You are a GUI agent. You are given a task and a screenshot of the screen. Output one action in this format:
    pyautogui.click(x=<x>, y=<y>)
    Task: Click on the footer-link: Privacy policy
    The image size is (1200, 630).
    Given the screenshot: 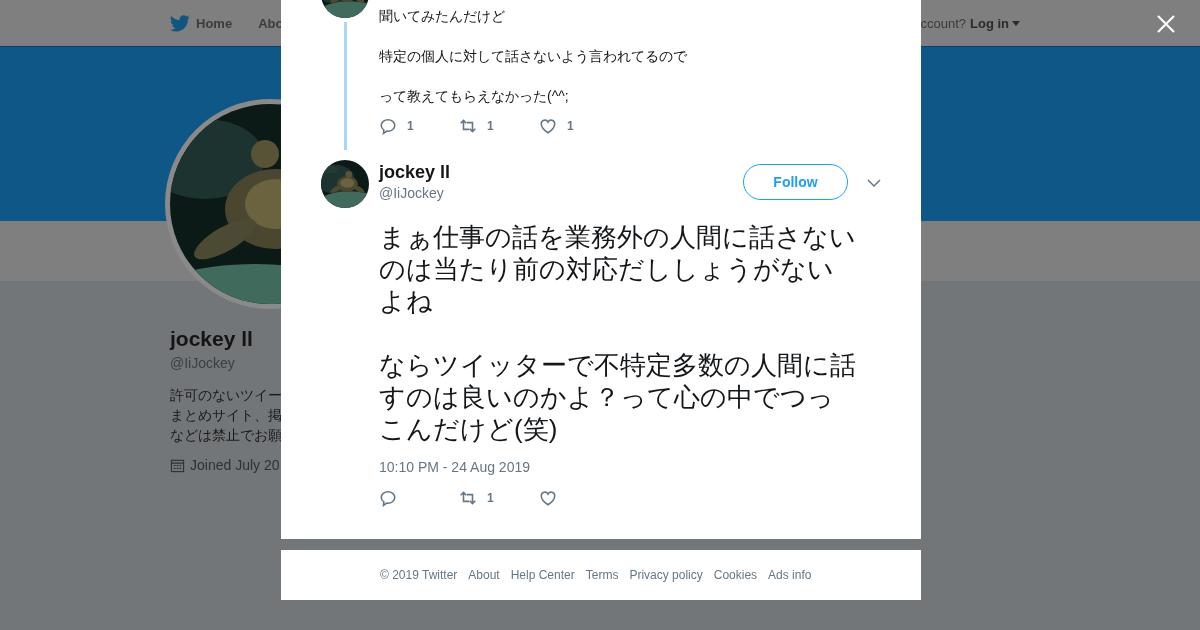 What is the action you would take?
    pyautogui.click(x=666, y=575)
    